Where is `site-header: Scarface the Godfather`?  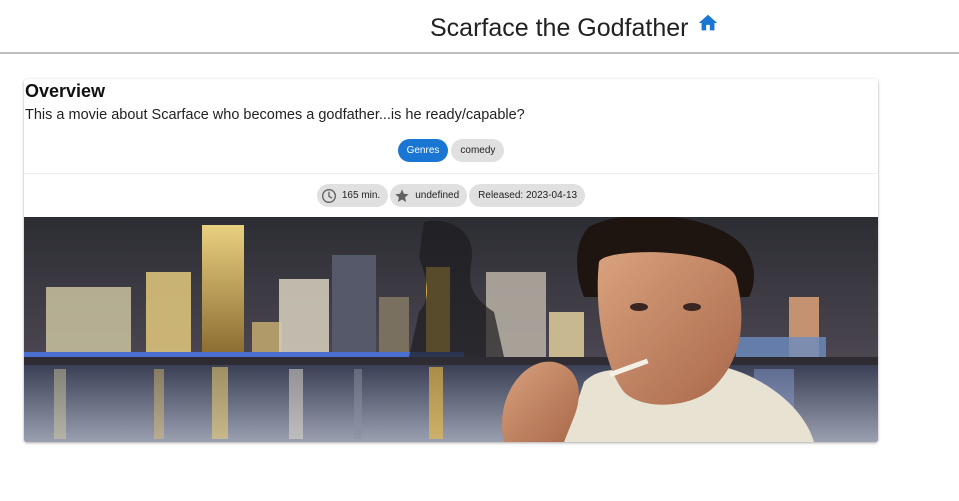 site-header: Scarface the Godfather is located at coordinates (479, 27).